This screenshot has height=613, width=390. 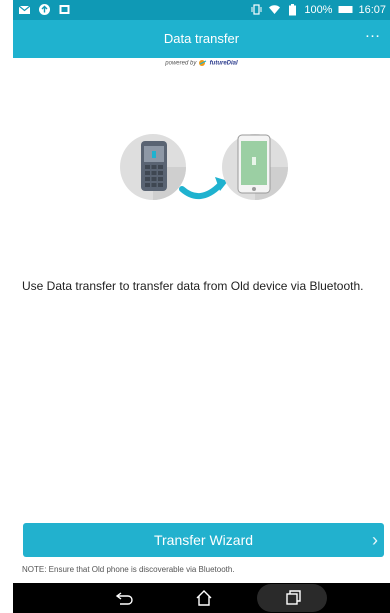 What do you see at coordinates (223, 63) in the screenshot?
I see `powered-by-brand: futureDial` at bounding box center [223, 63].